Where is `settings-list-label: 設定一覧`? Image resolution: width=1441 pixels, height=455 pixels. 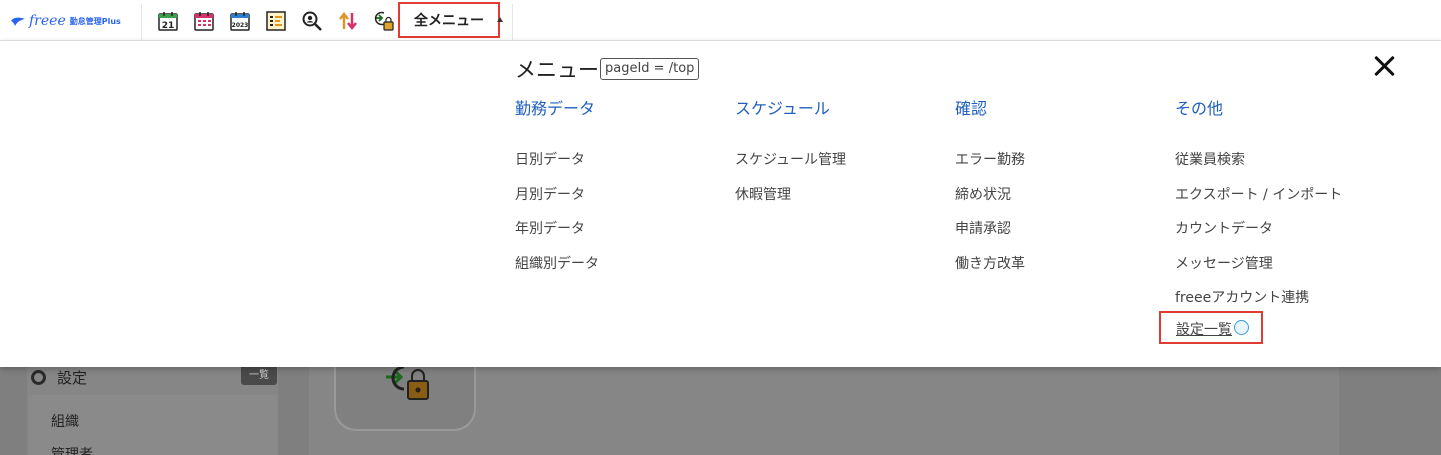
settings-list-label: 設定一覧 is located at coordinates (1204, 330).